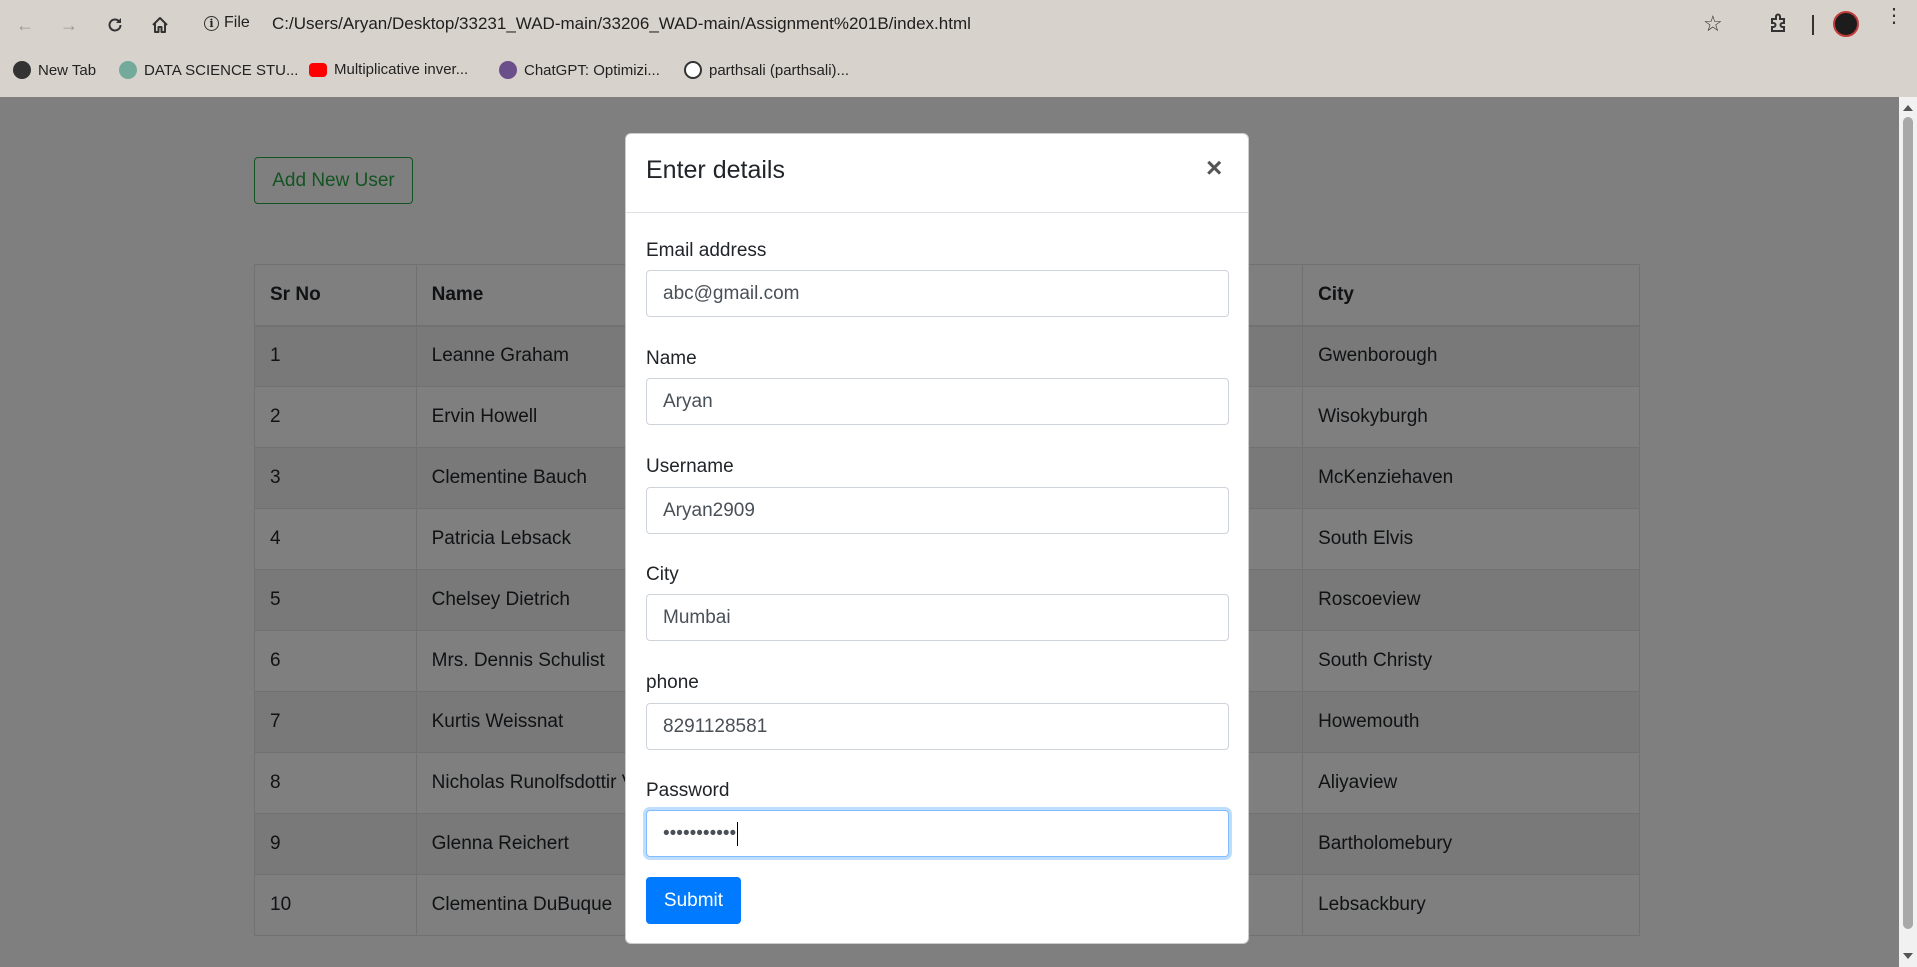  What do you see at coordinates (937, 293) in the screenshot?
I see `email-field: abc@gmail.com` at bounding box center [937, 293].